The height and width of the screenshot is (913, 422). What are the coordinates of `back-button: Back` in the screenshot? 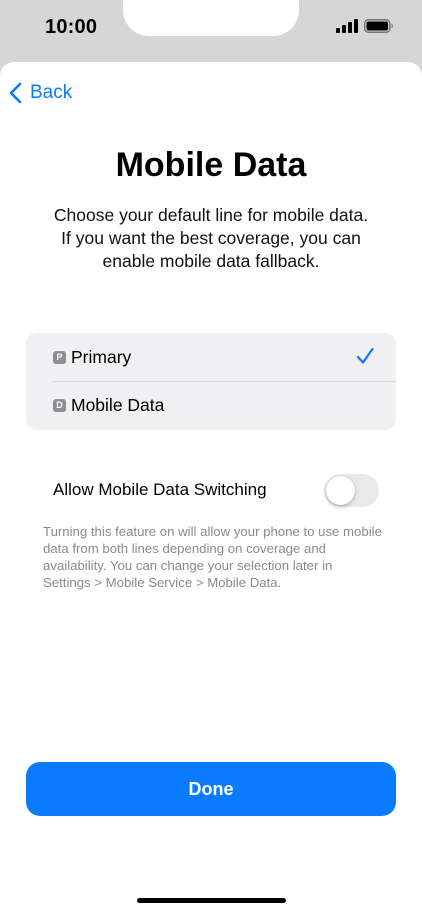 It's located at (40, 93).